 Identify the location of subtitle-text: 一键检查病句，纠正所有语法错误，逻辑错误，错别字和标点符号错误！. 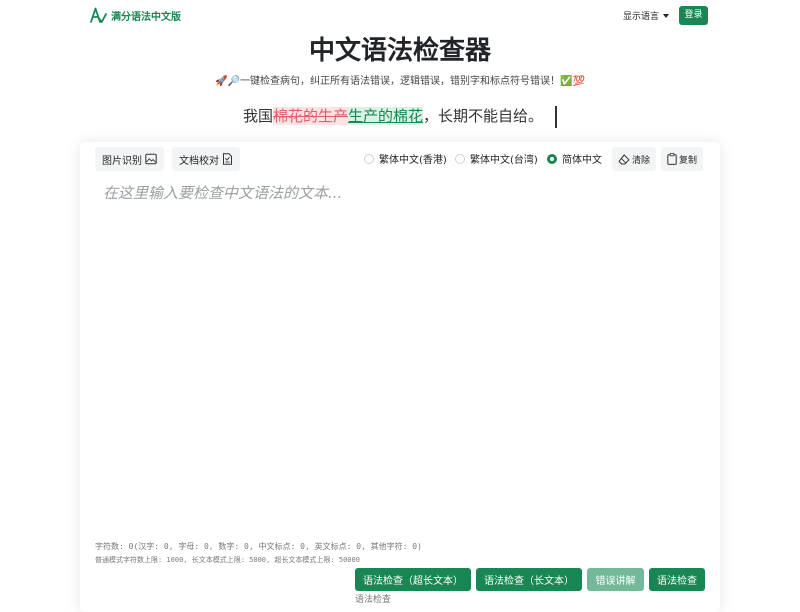
(400, 81).